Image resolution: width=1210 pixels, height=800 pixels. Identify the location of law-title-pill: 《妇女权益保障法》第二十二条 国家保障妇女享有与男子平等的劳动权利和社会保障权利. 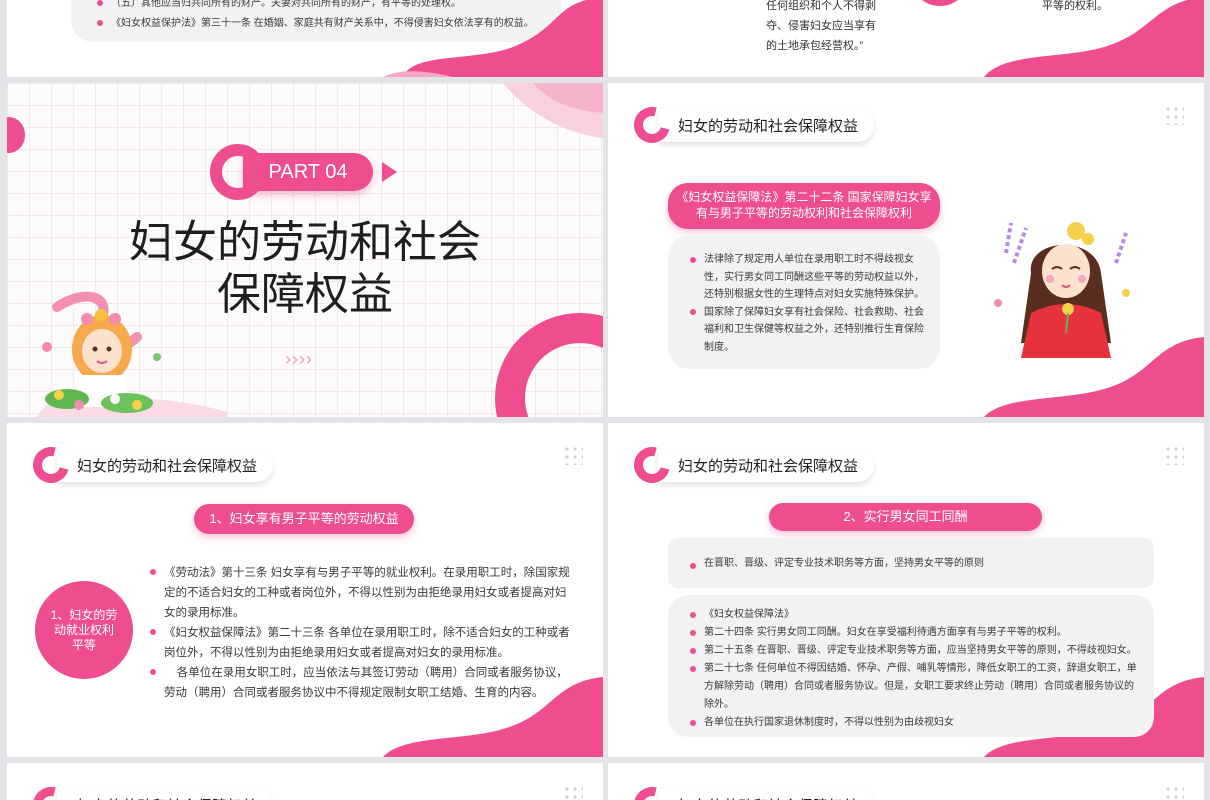
(804, 206).